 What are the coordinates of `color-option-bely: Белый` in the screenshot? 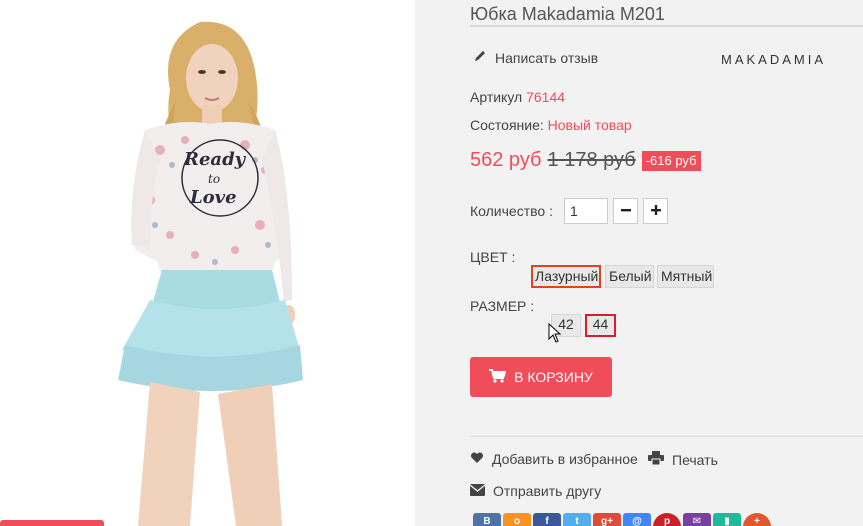 It's located at (629, 276).